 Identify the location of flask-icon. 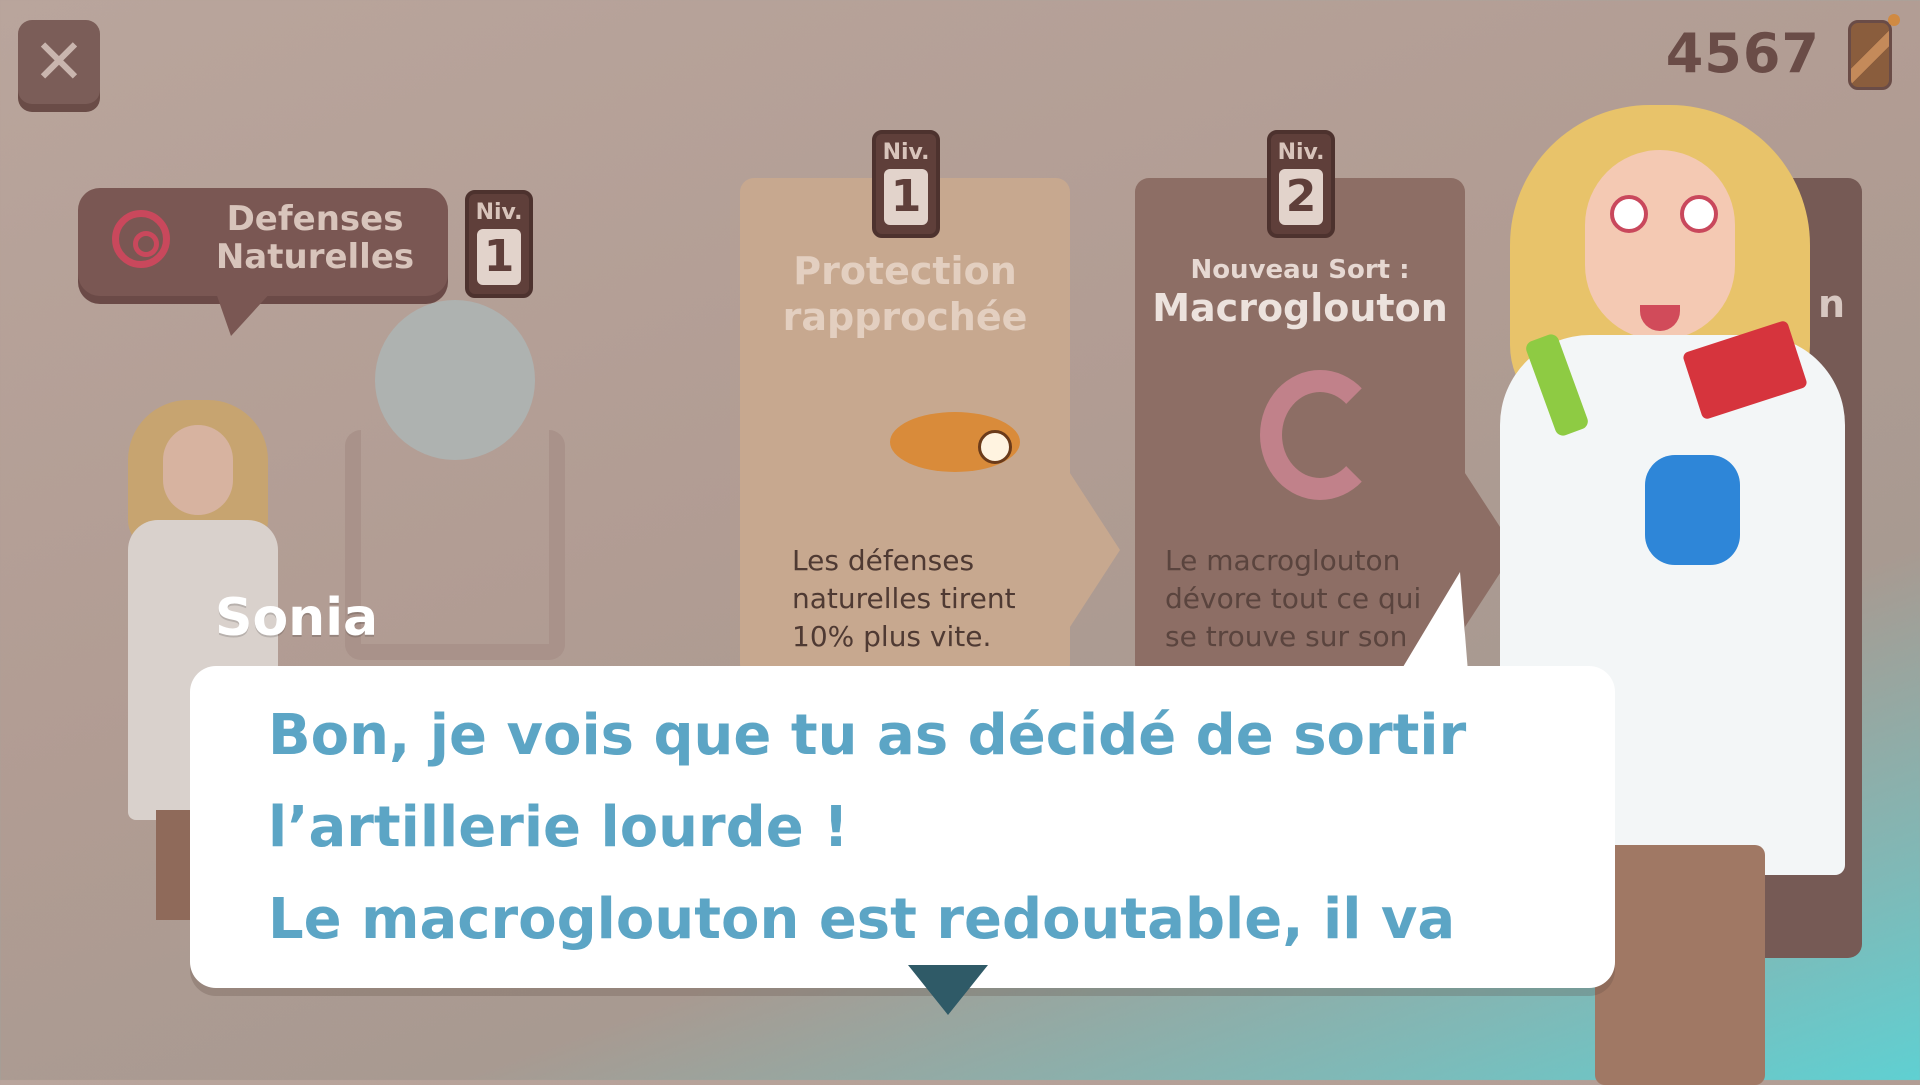
(1692, 510).